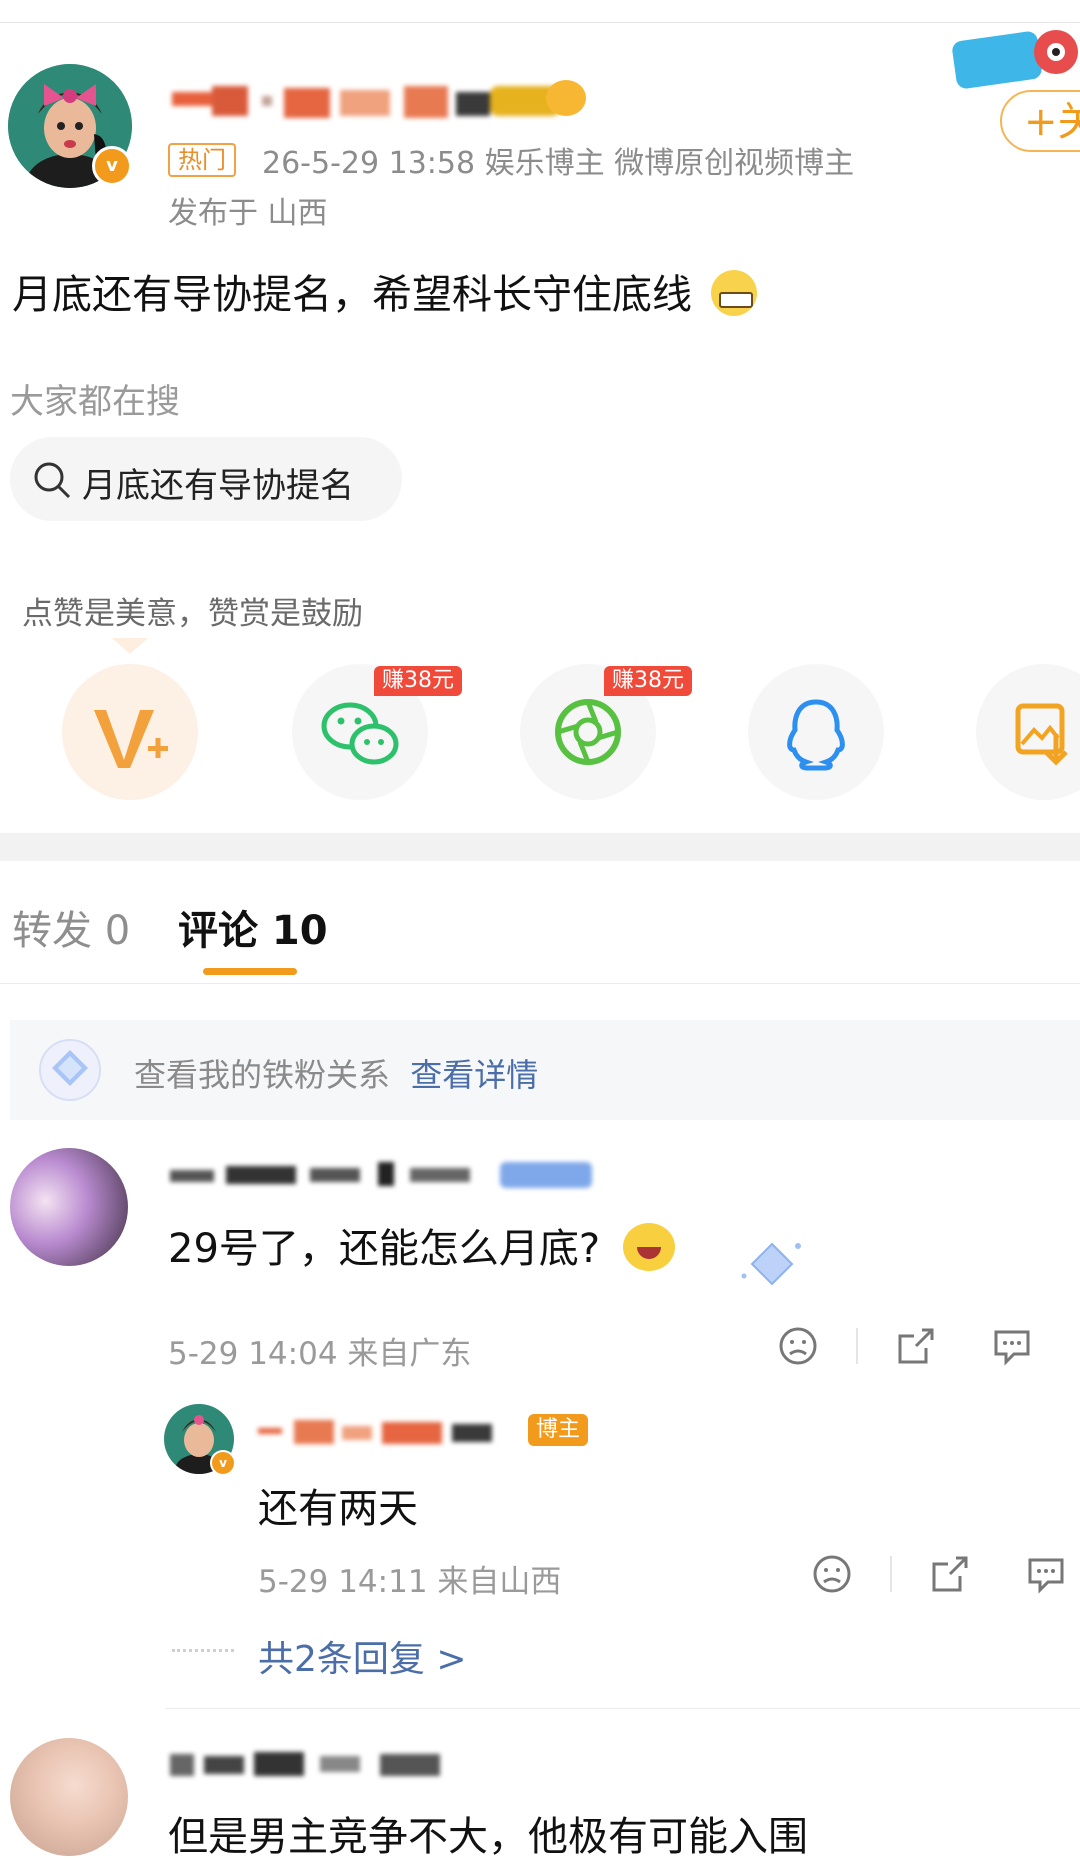 The height and width of the screenshot is (1876, 1080). I want to click on follow-button: +关, so click(1040, 121).